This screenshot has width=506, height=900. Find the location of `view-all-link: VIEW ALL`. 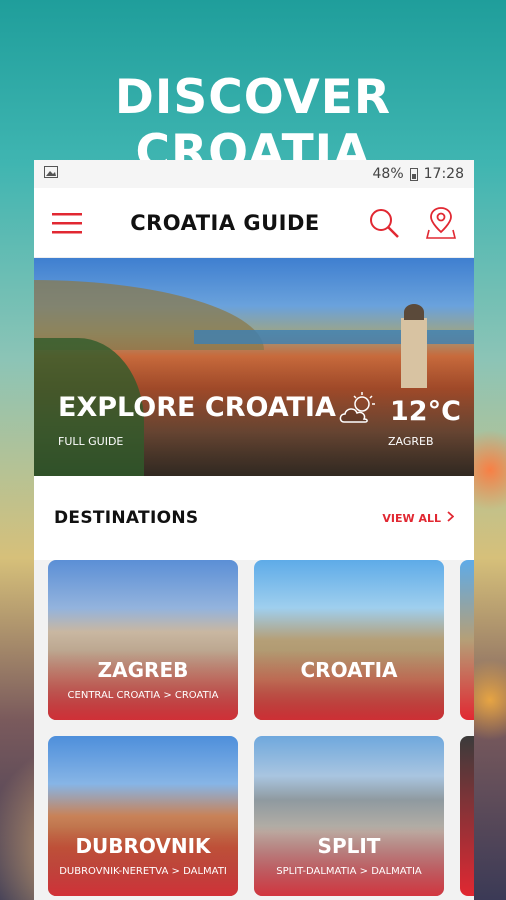

view-all-link: VIEW ALL is located at coordinates (418, 518).